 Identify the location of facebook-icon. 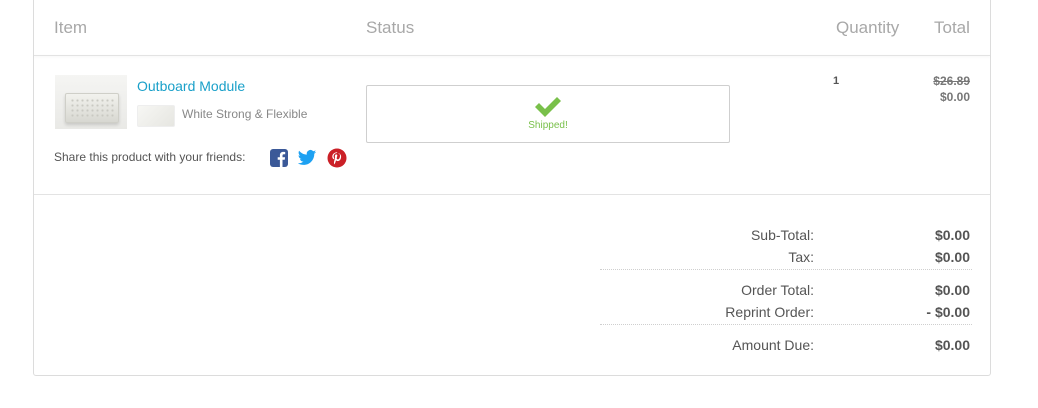
(279, 158).